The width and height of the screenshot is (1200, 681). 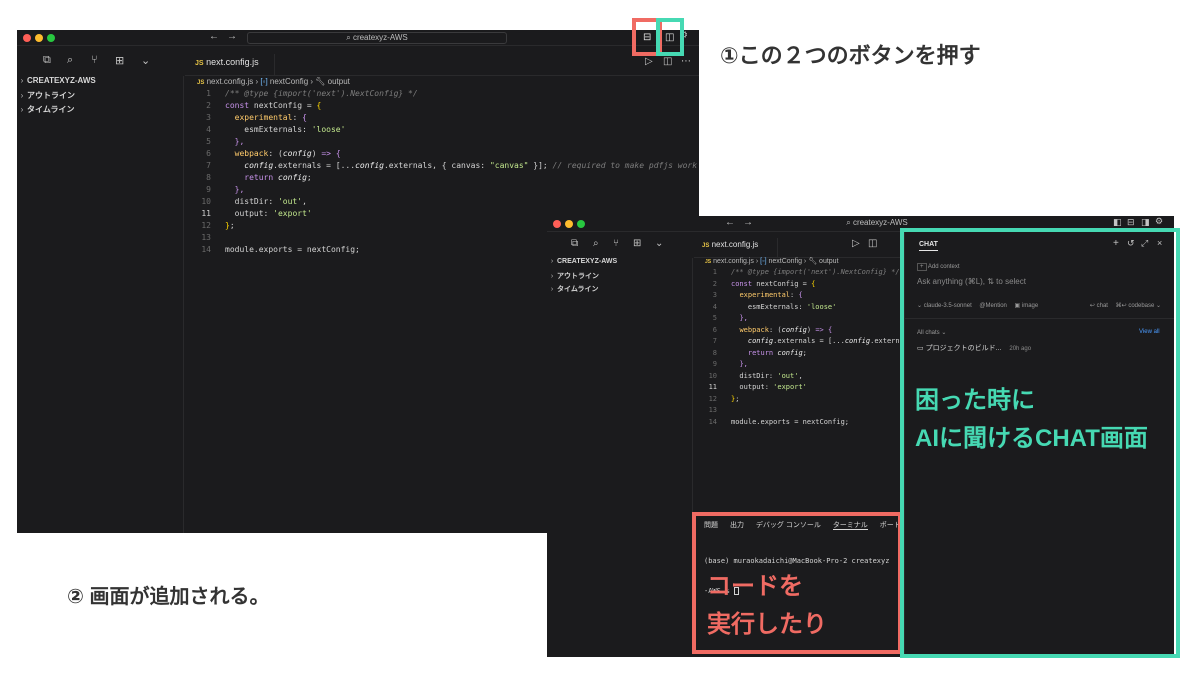 What do you see at coordinates (714, 329) in the screenshot?
I see `line-number: 6` at bounding box center [714, 329].